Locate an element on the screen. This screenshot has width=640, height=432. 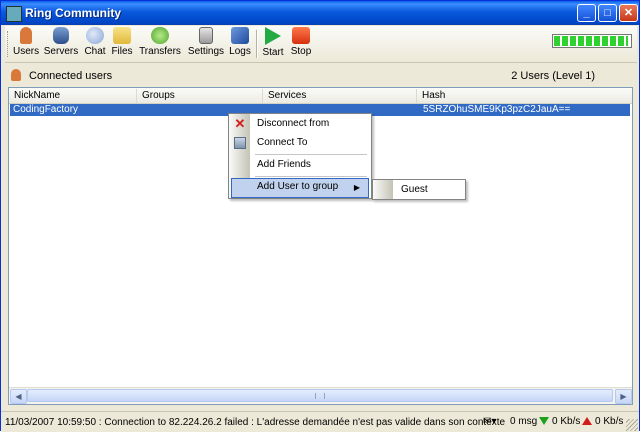
horizontal-scrollbar: ◀ ▶ is located at coordinates (320, 395).